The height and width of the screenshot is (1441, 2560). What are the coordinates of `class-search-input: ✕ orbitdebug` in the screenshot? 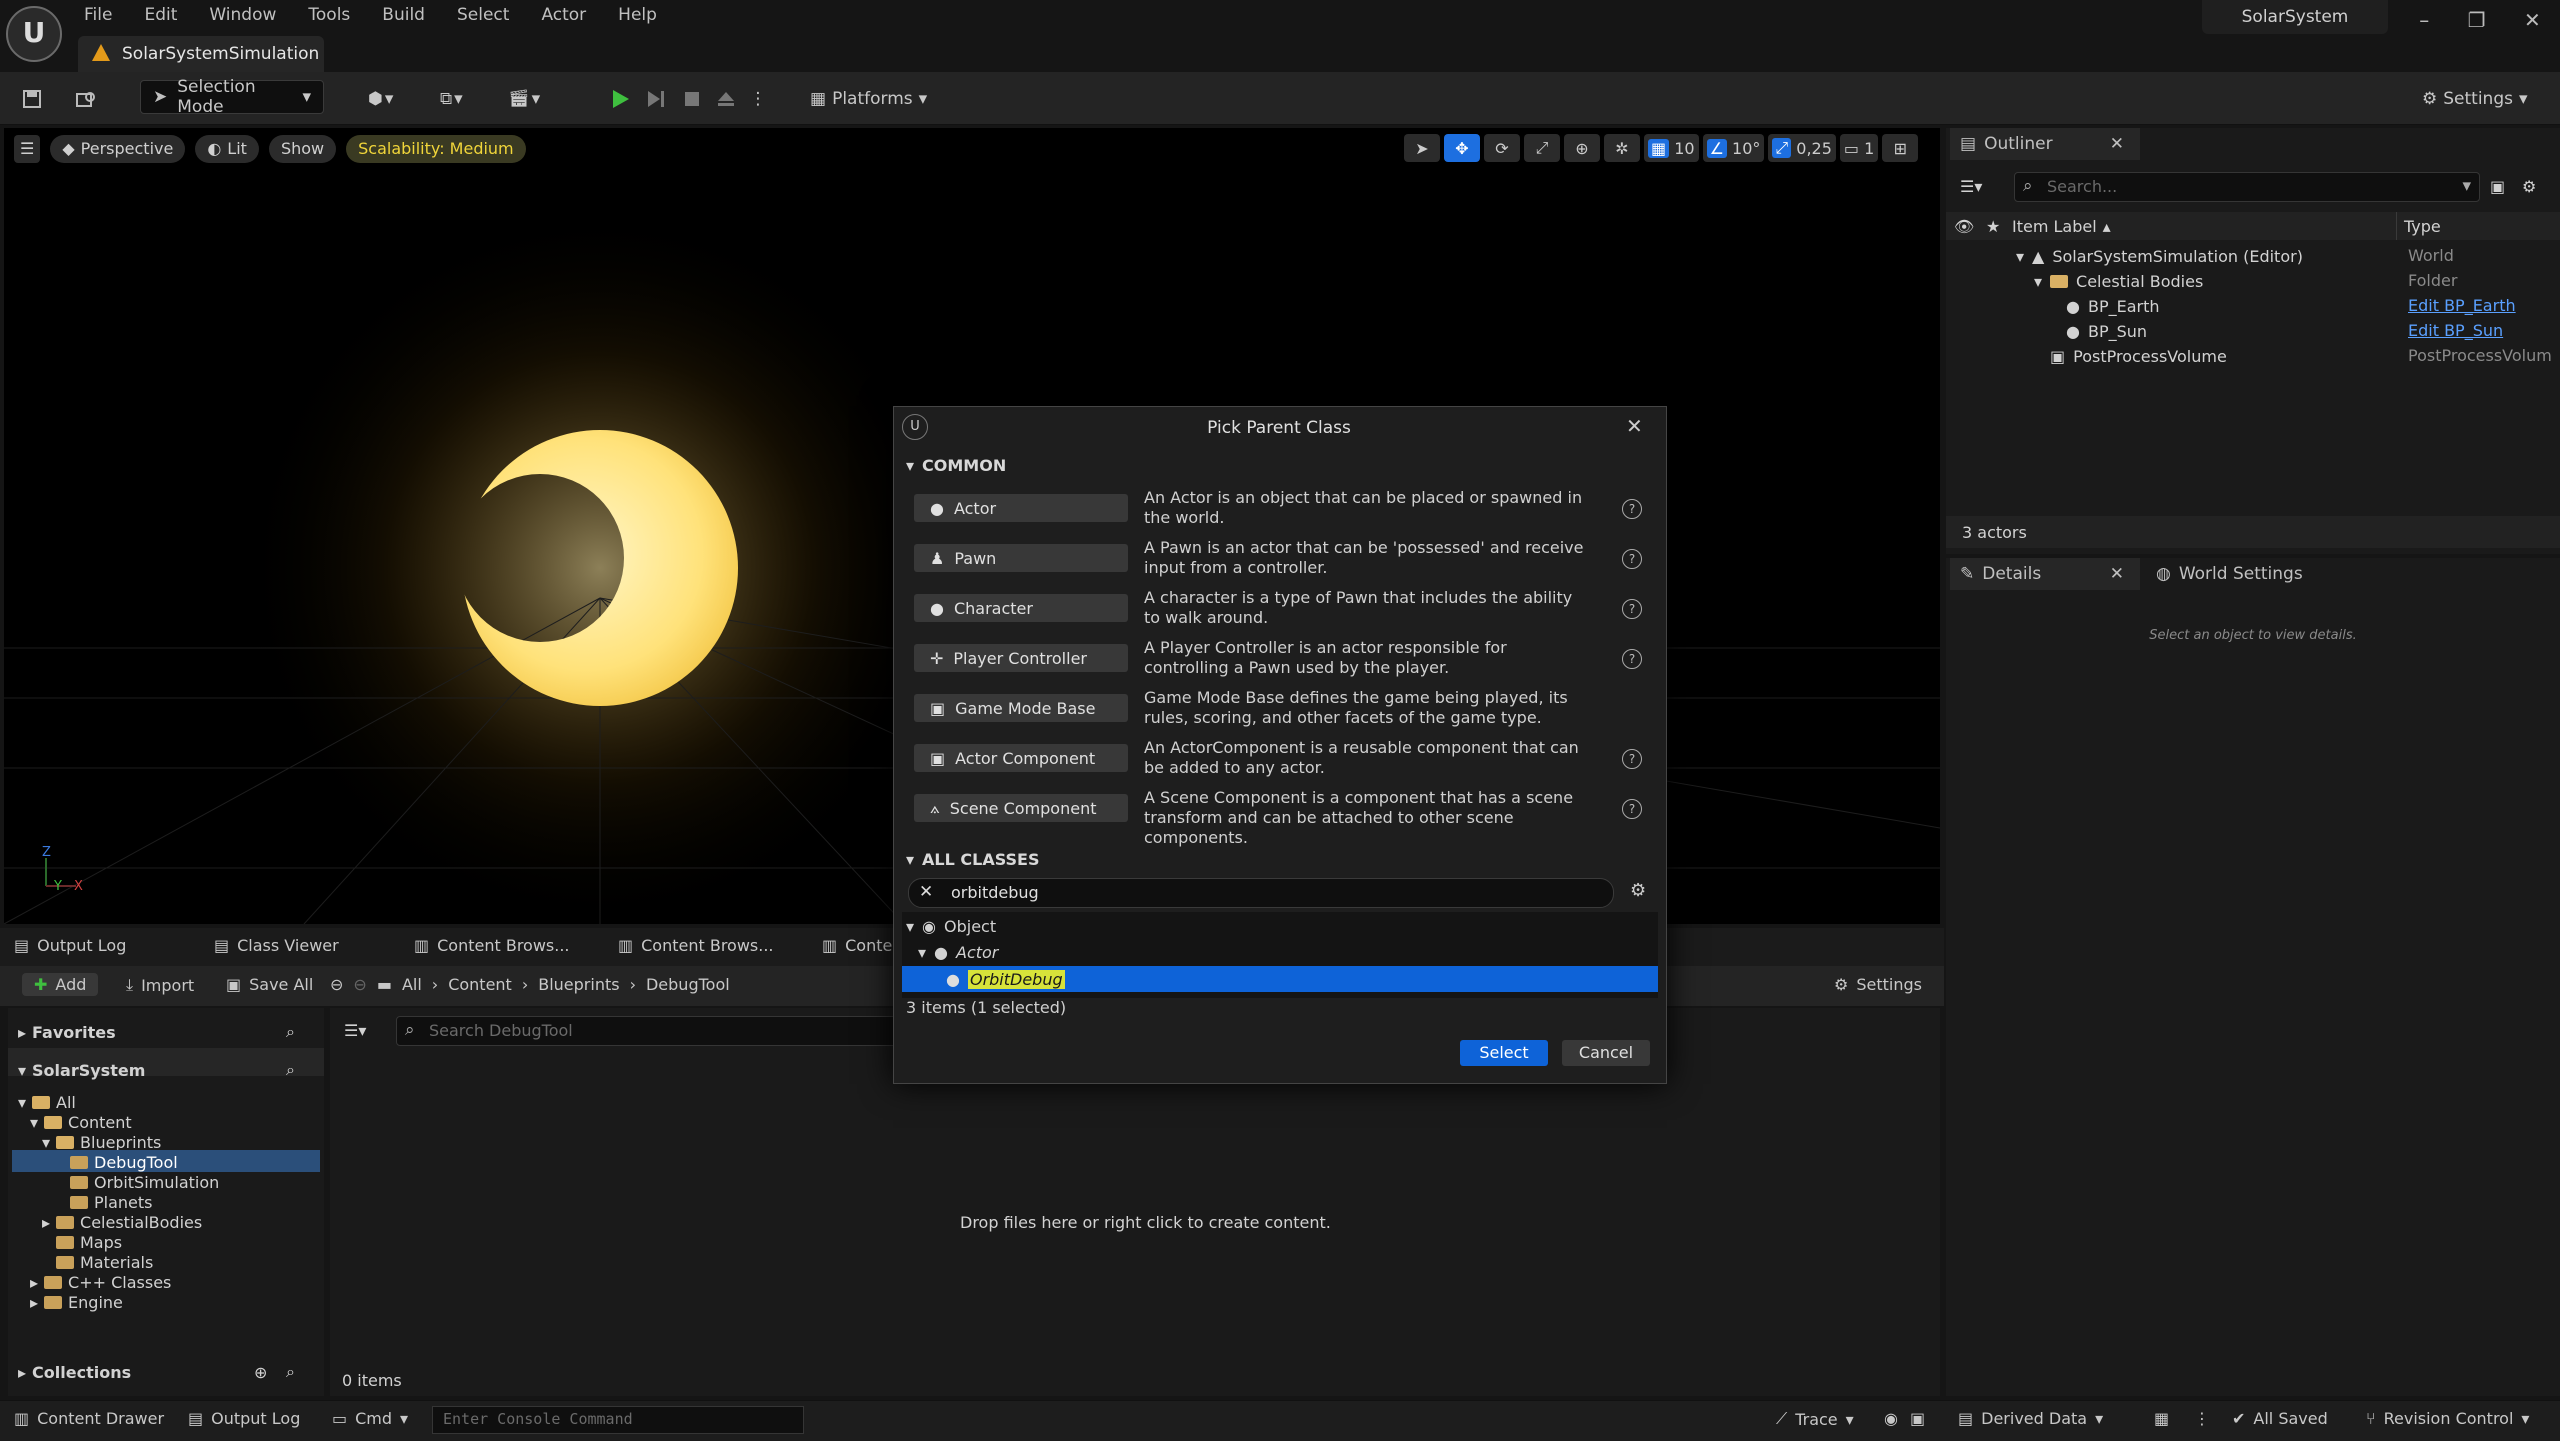 It's located at (1261, 893).